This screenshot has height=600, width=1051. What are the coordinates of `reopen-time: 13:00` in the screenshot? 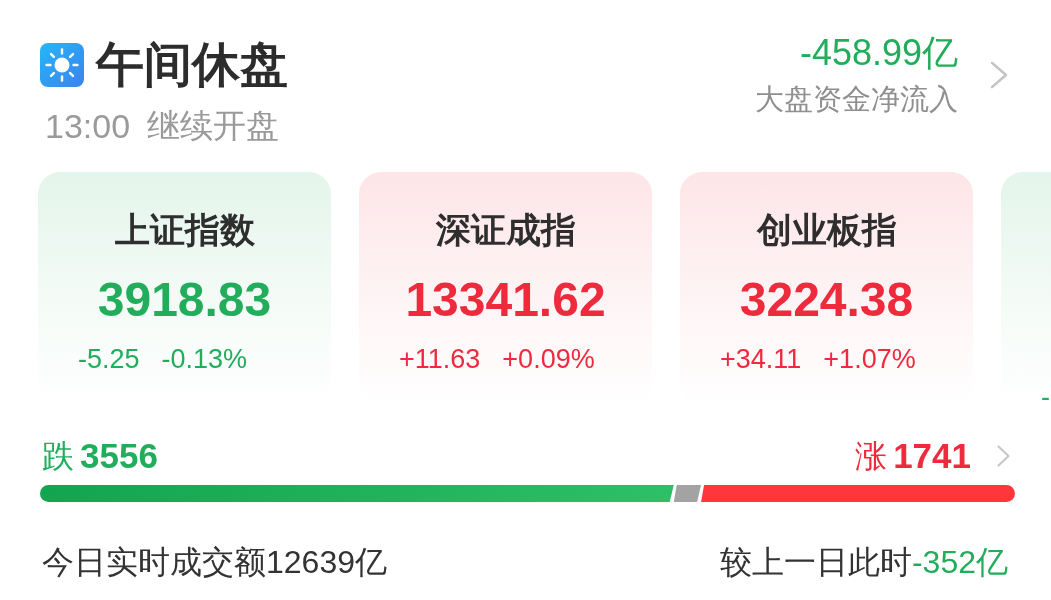 It's located at (88, 126).